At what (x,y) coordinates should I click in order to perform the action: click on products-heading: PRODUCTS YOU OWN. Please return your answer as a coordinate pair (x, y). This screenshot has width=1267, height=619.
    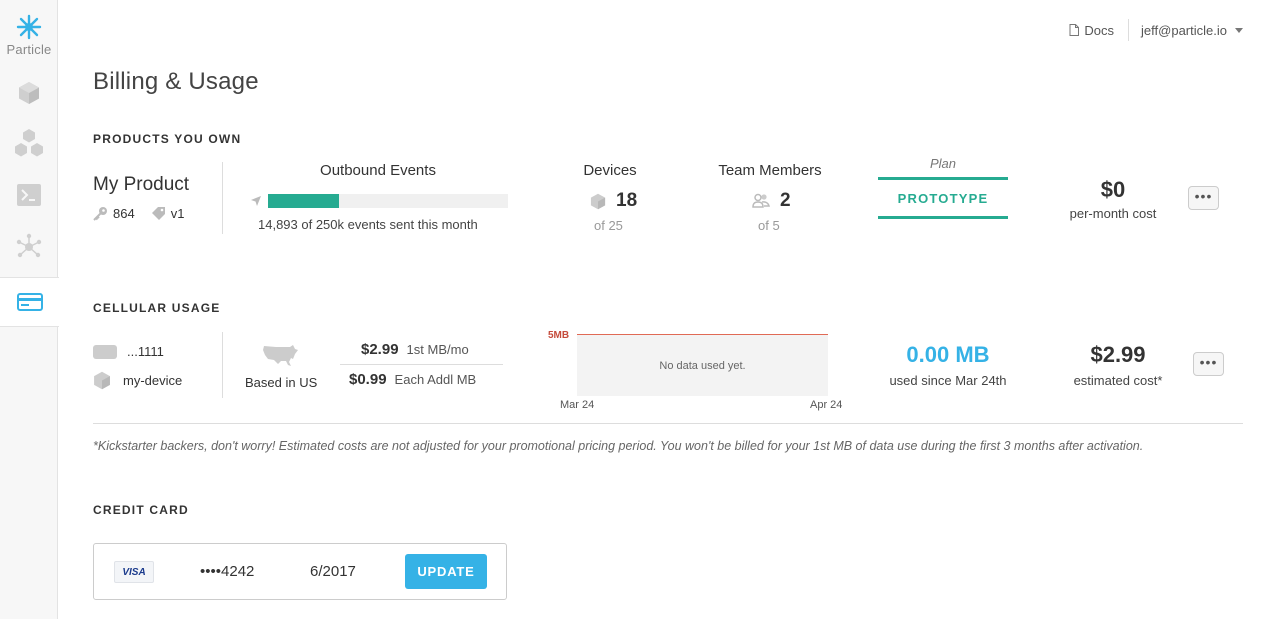
    Looking at the image, I should click on (167, 139).